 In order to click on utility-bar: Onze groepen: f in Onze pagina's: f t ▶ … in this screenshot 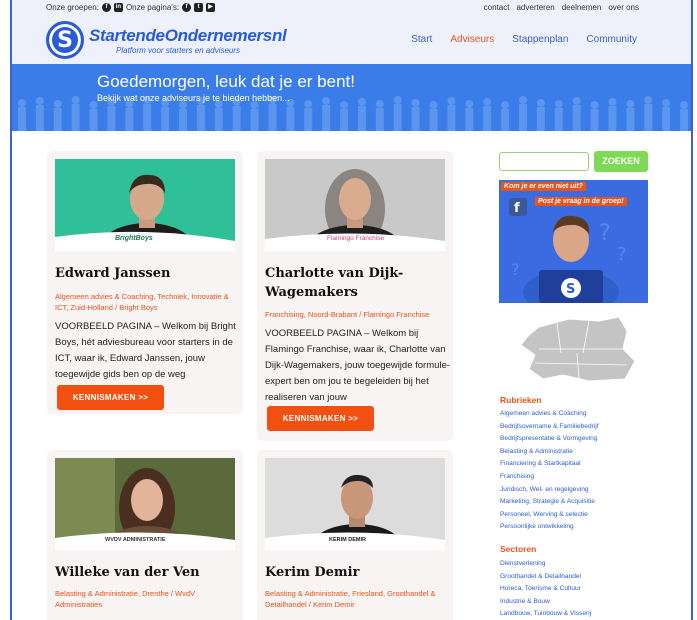, I will do `click(351, 8)`.